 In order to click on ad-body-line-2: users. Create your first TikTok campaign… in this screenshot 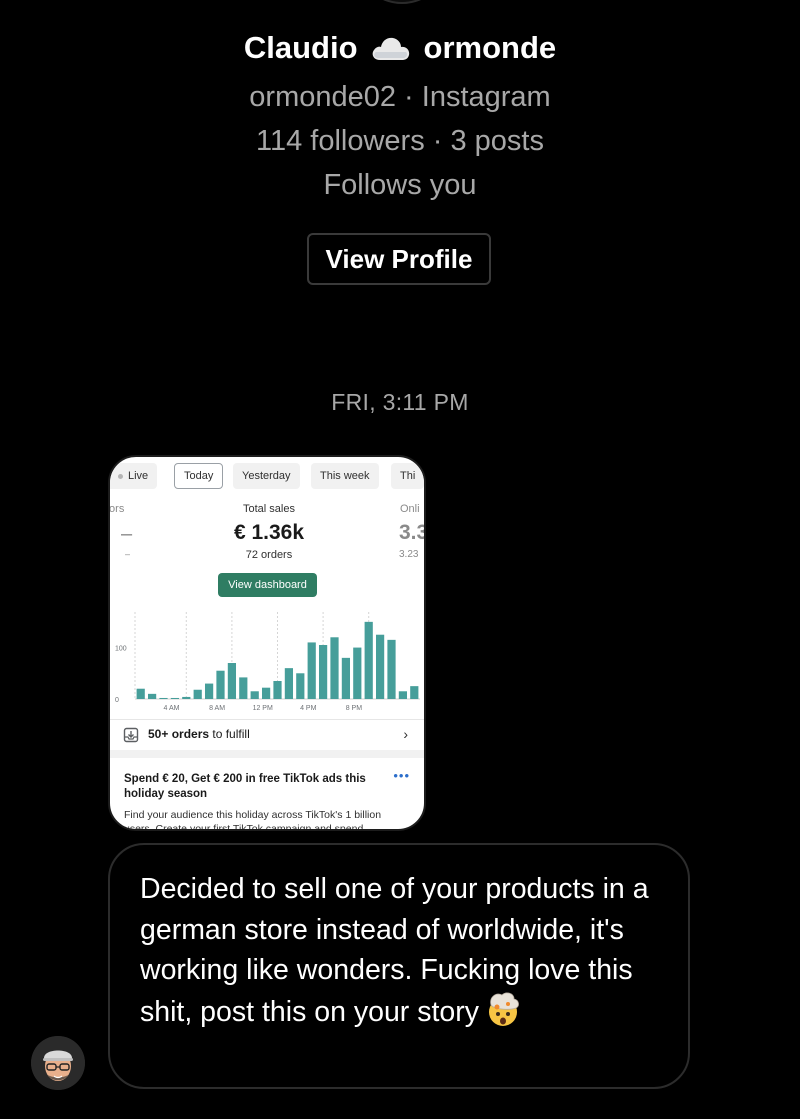, I will do `click(244, 827)`.